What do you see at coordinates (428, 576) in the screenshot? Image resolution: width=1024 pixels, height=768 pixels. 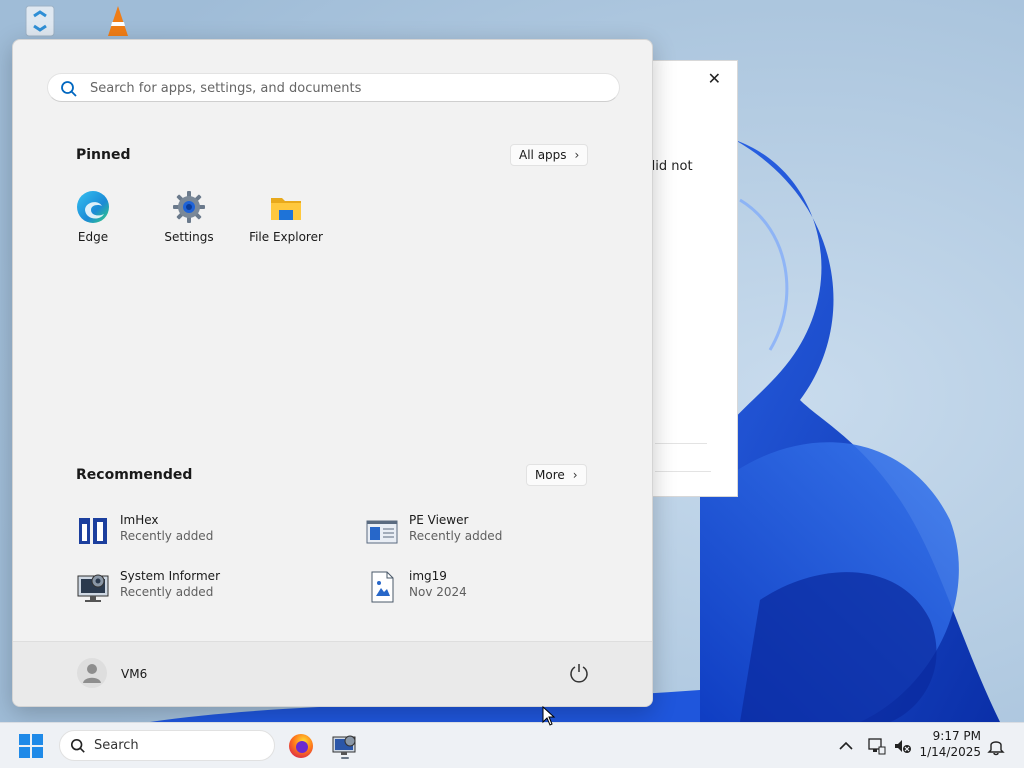 I see `recommended-item-name: img19` at bounding box center [428, 576].